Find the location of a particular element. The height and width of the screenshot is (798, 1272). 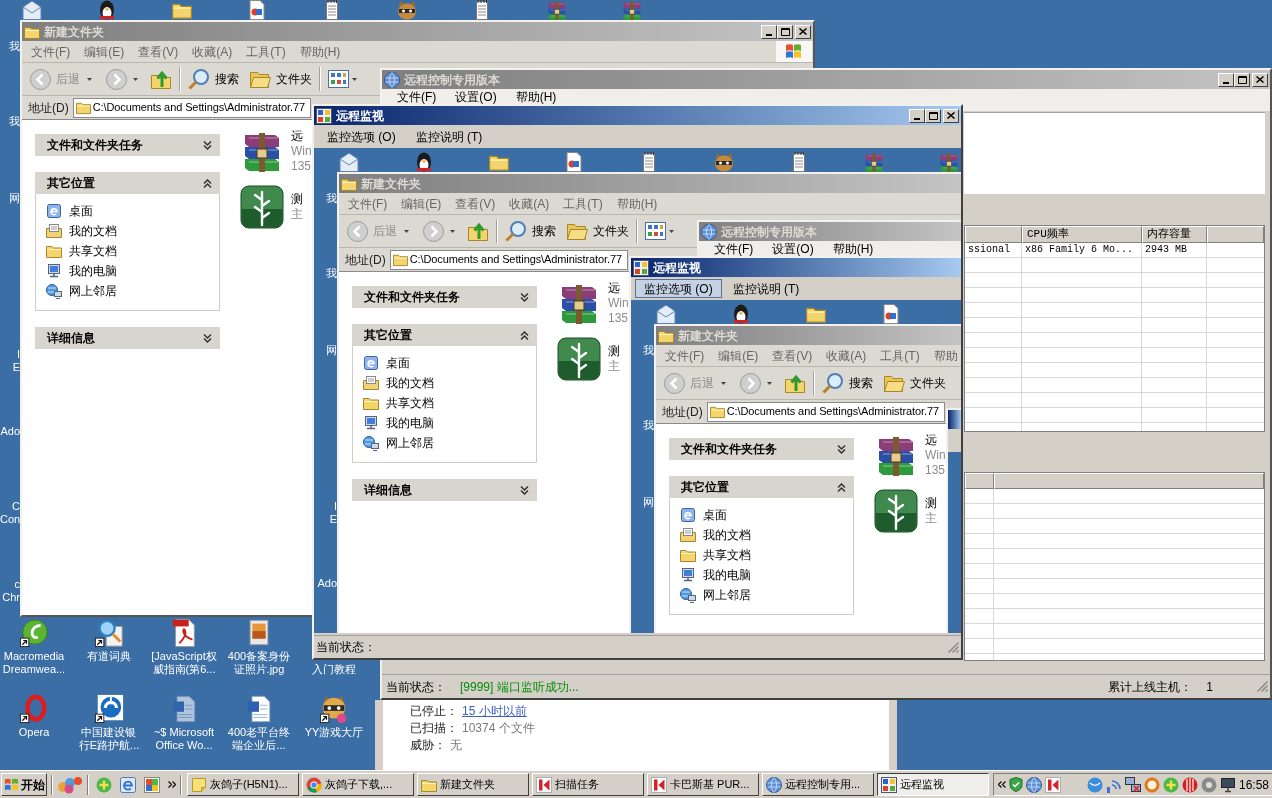

network-icon is located at coordinates (1133, 784).